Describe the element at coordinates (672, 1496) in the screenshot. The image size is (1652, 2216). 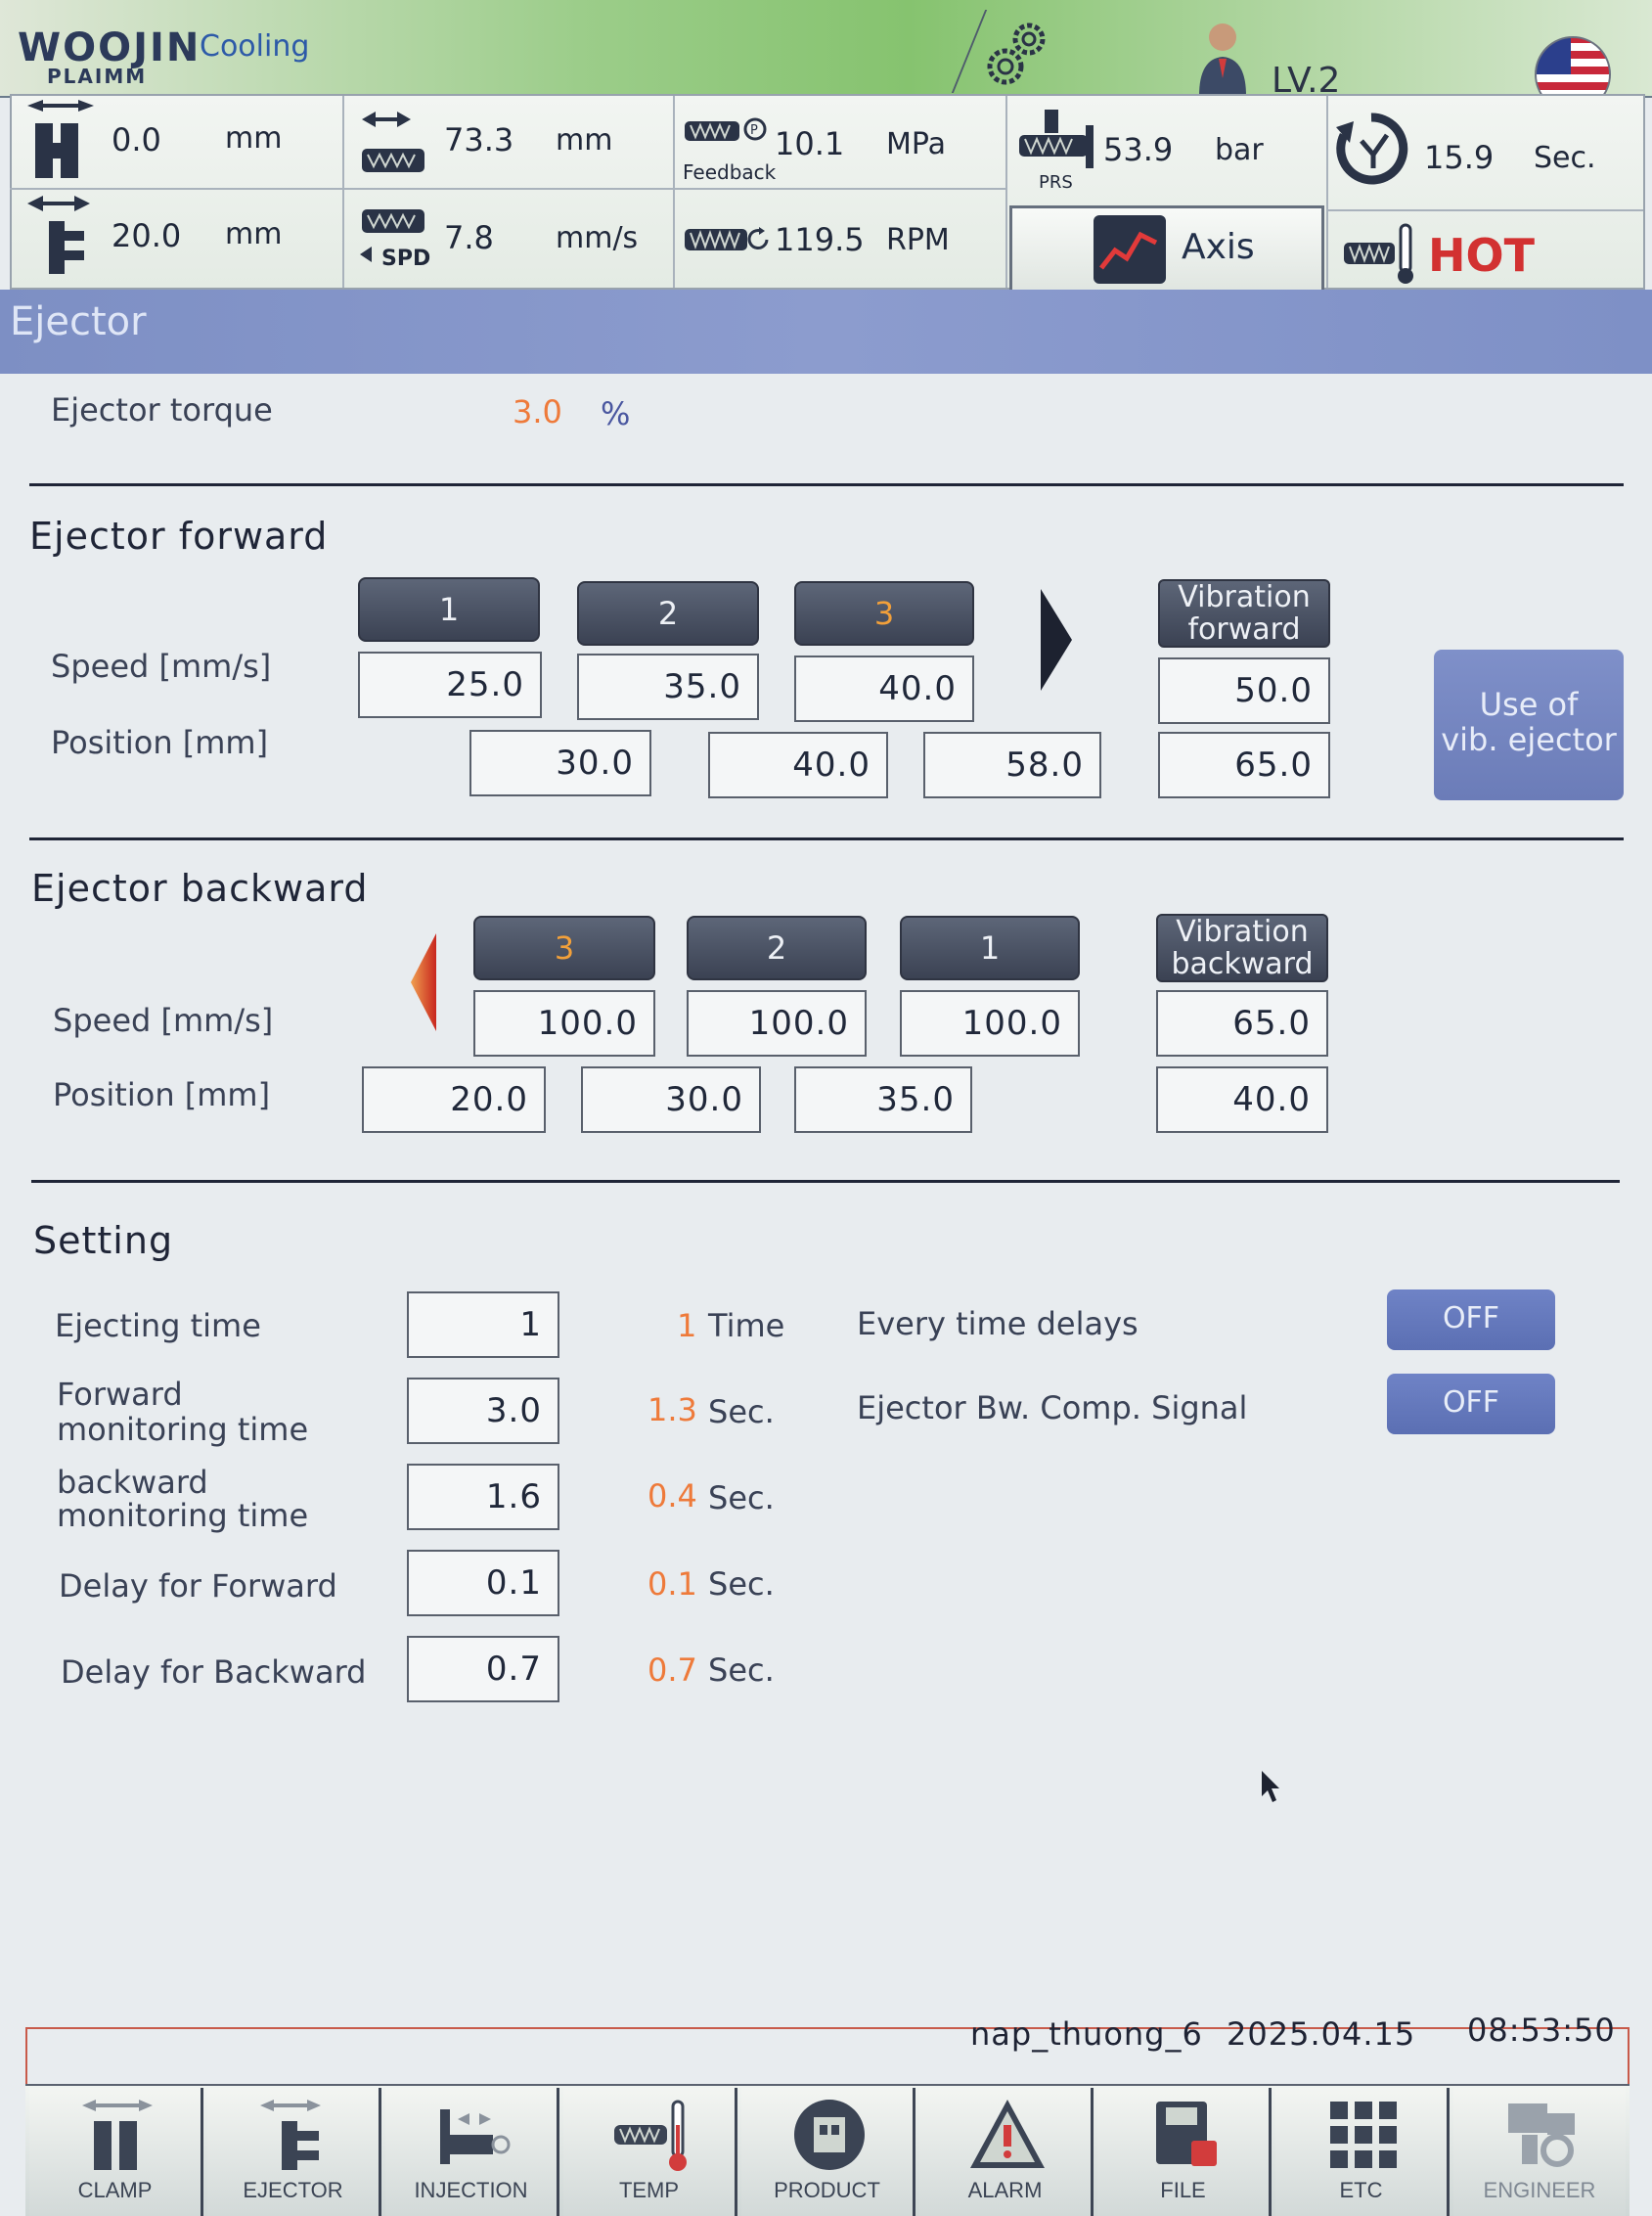
I see `backward-monitoring-actual: 0.4` at that location.